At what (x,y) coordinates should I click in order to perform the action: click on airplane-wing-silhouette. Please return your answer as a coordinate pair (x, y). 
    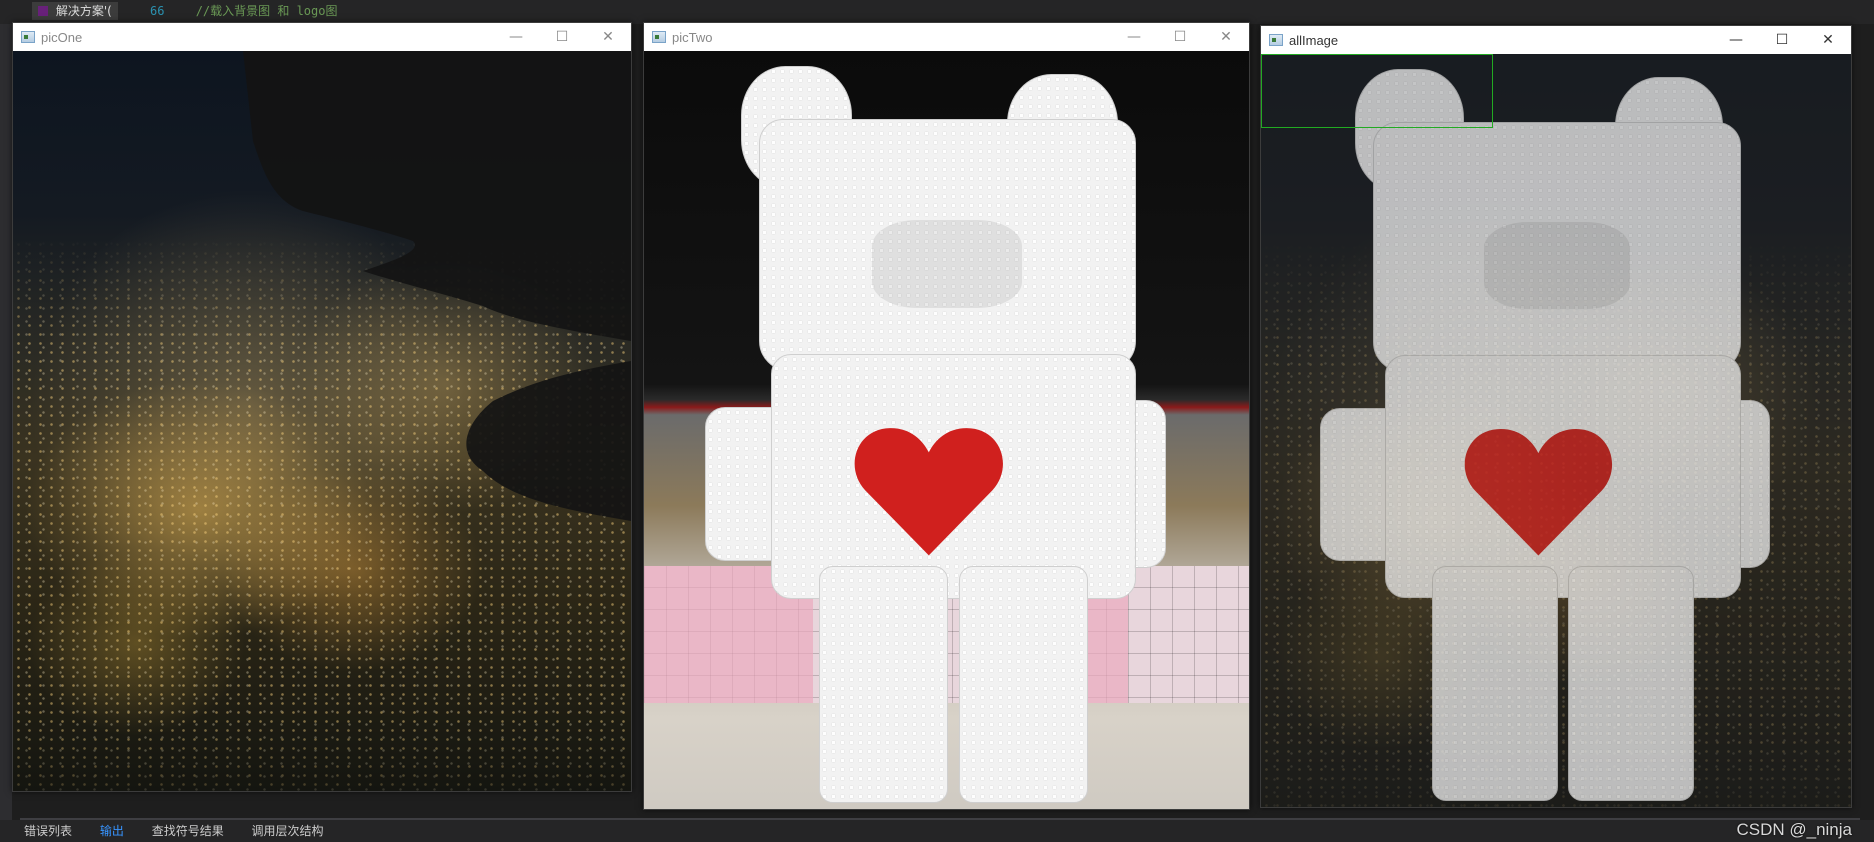
    Looking at the image, I should click on (437, 286).